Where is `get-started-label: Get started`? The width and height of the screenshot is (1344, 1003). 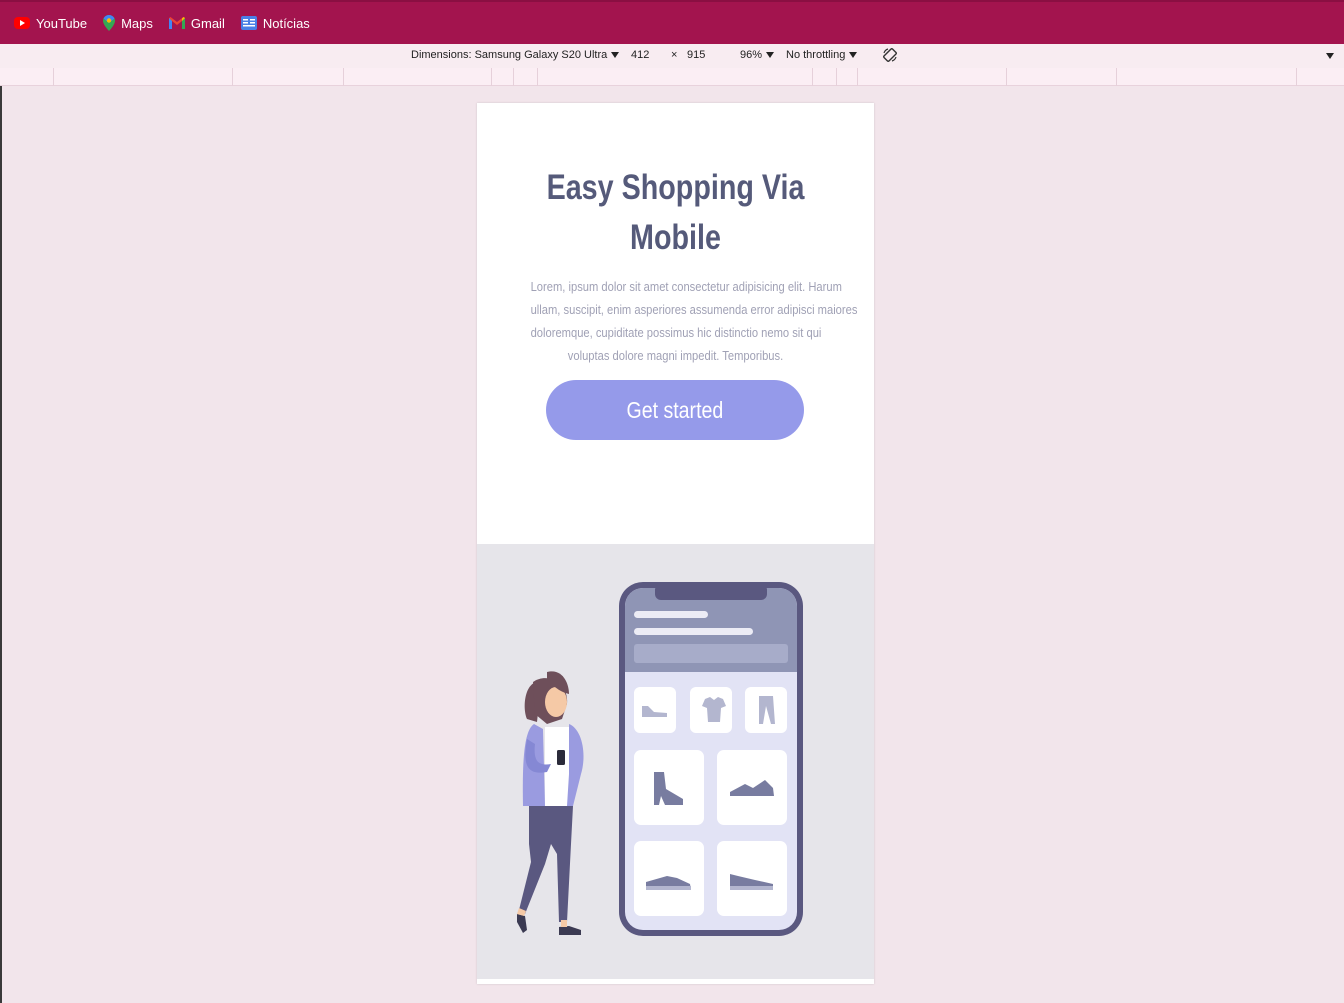
get-started-label: Get started is located at coordinates (675, 409).